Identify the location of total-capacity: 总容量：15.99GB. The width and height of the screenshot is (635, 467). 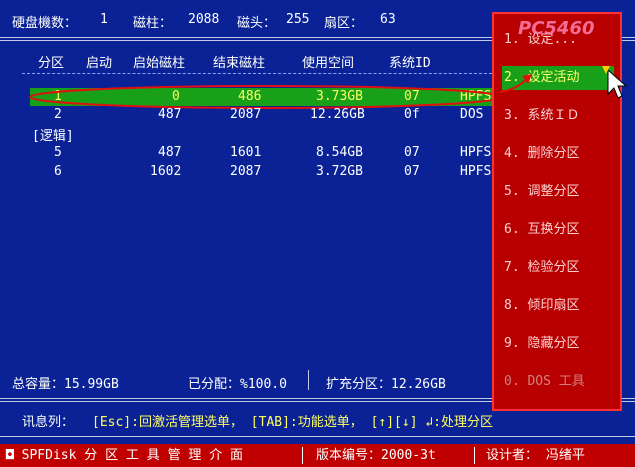
(65, 384).